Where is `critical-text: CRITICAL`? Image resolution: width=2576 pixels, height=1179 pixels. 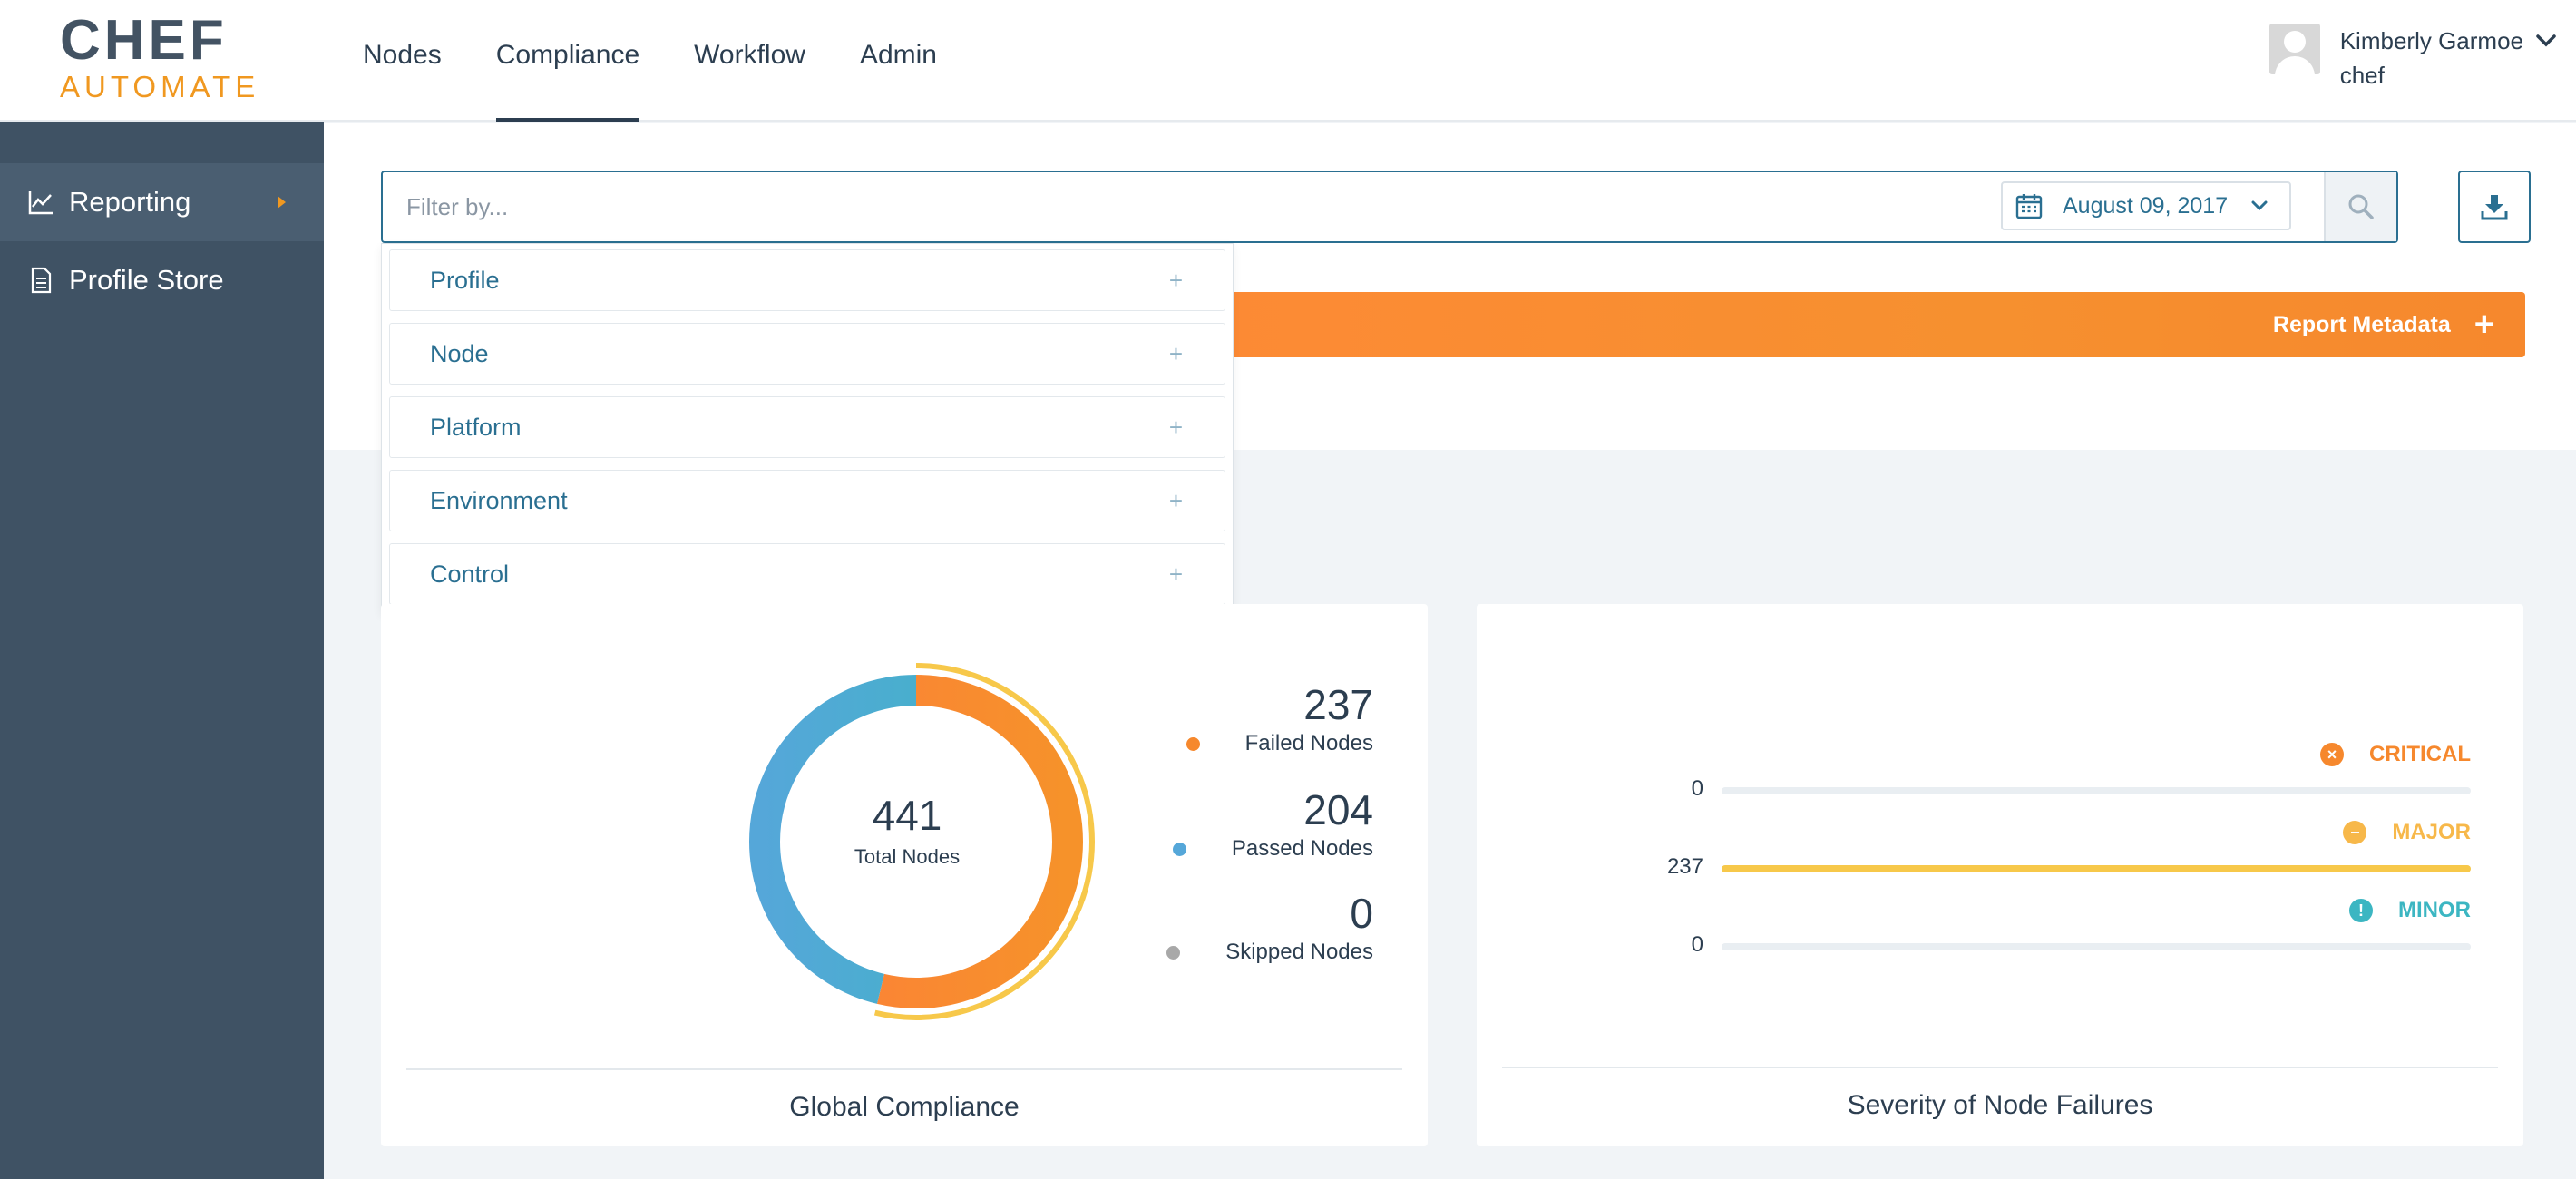
critical-text: CRITICAL is located at coordinates (2420, 754).